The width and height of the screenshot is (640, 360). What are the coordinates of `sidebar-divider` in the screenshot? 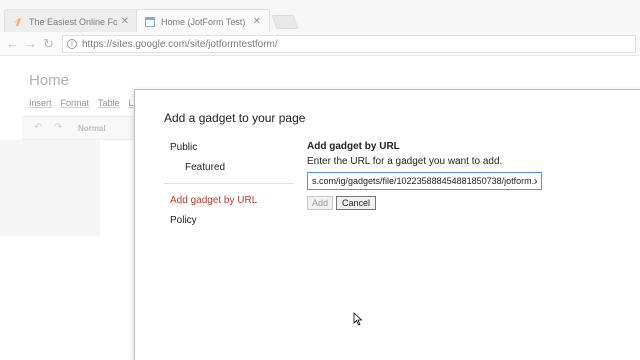 It's located at (229, 183).